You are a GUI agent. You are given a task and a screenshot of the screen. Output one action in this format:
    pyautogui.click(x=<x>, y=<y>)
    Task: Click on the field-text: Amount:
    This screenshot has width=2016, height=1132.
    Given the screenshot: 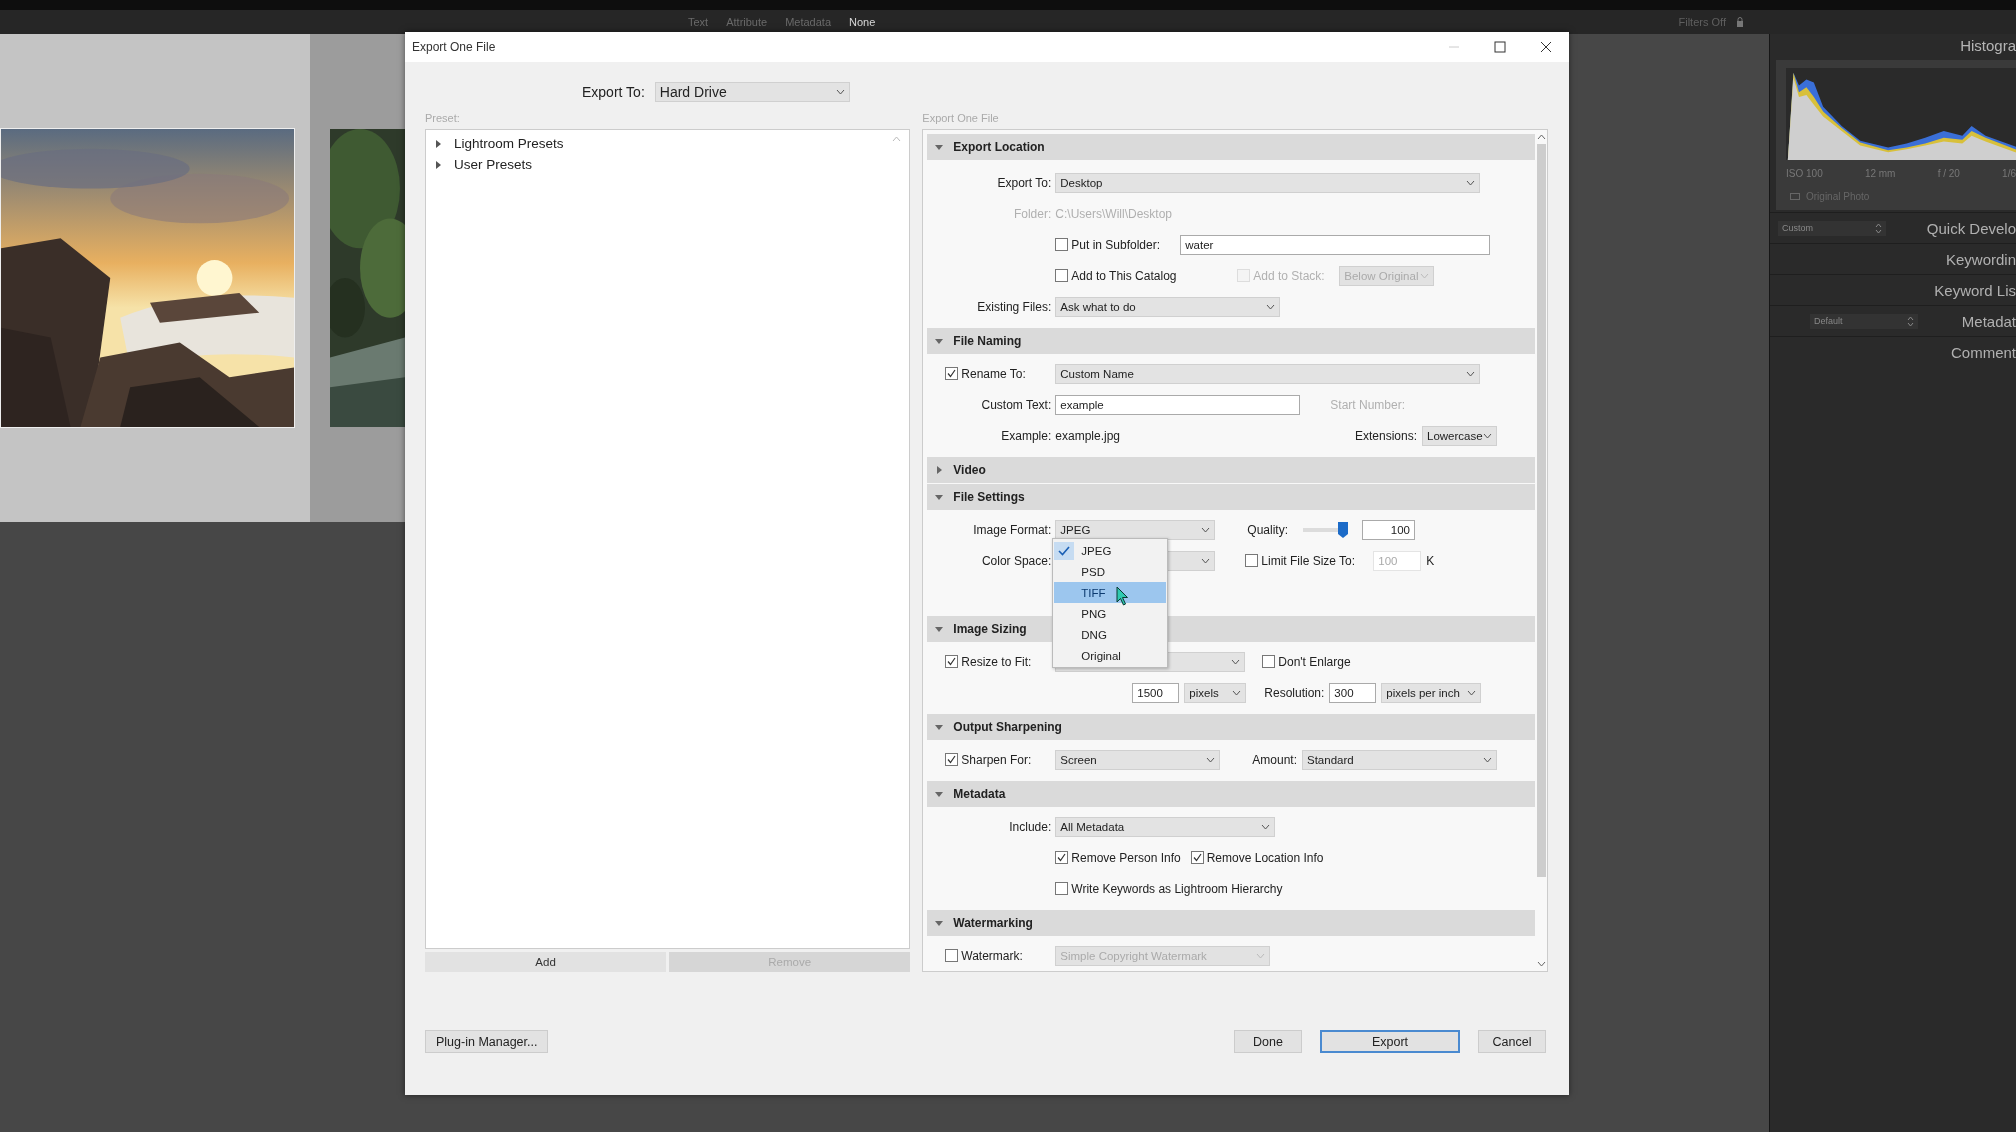 What is the action you would take?
    pyautogui.click(x=1274, y=759)
    